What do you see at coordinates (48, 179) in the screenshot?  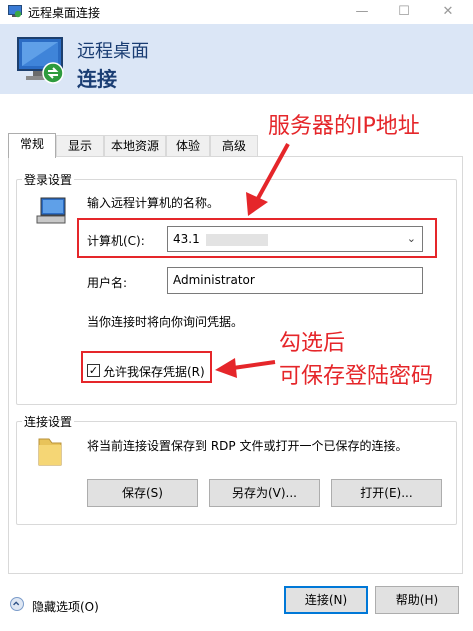 I see `login-settings-label: 登录设置` at bounding box center [48, 179].